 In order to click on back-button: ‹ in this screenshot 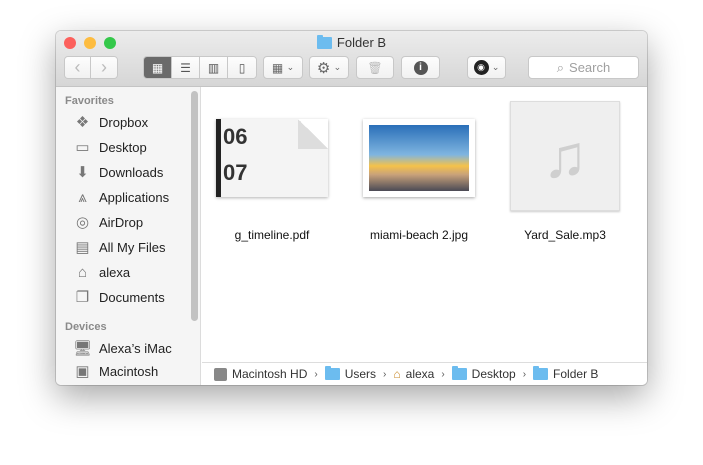, I will do `click(78, 67)`.